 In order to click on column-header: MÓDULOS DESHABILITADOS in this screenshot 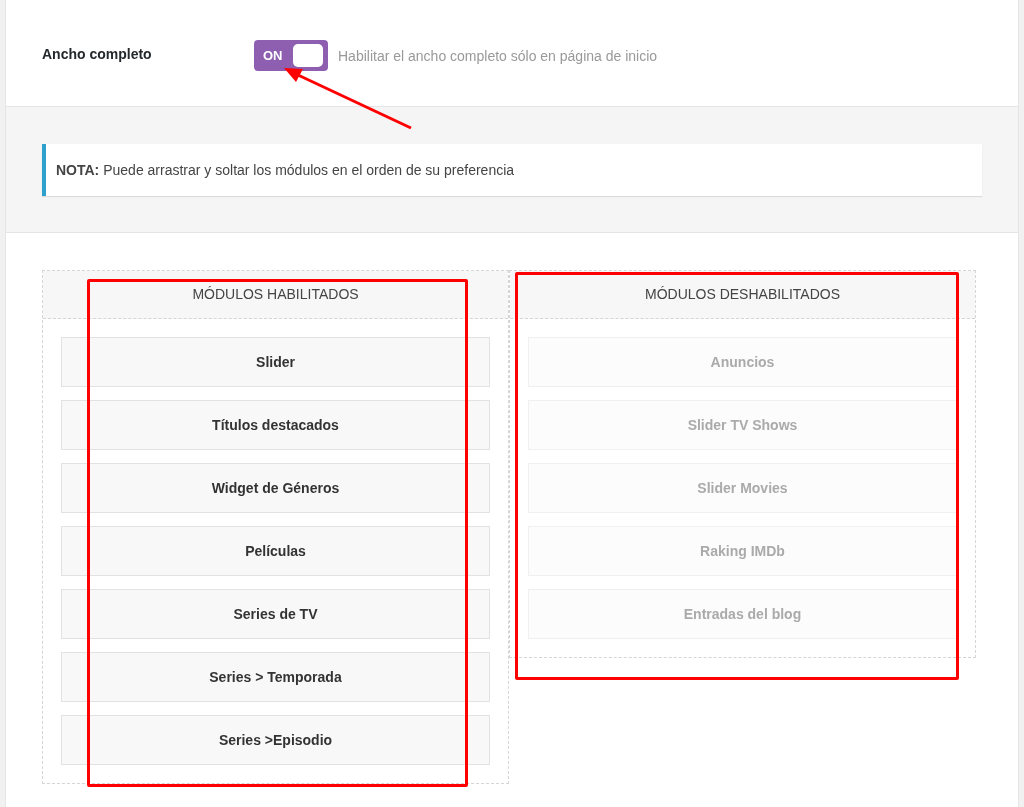, I will do `click(742, 295)`.